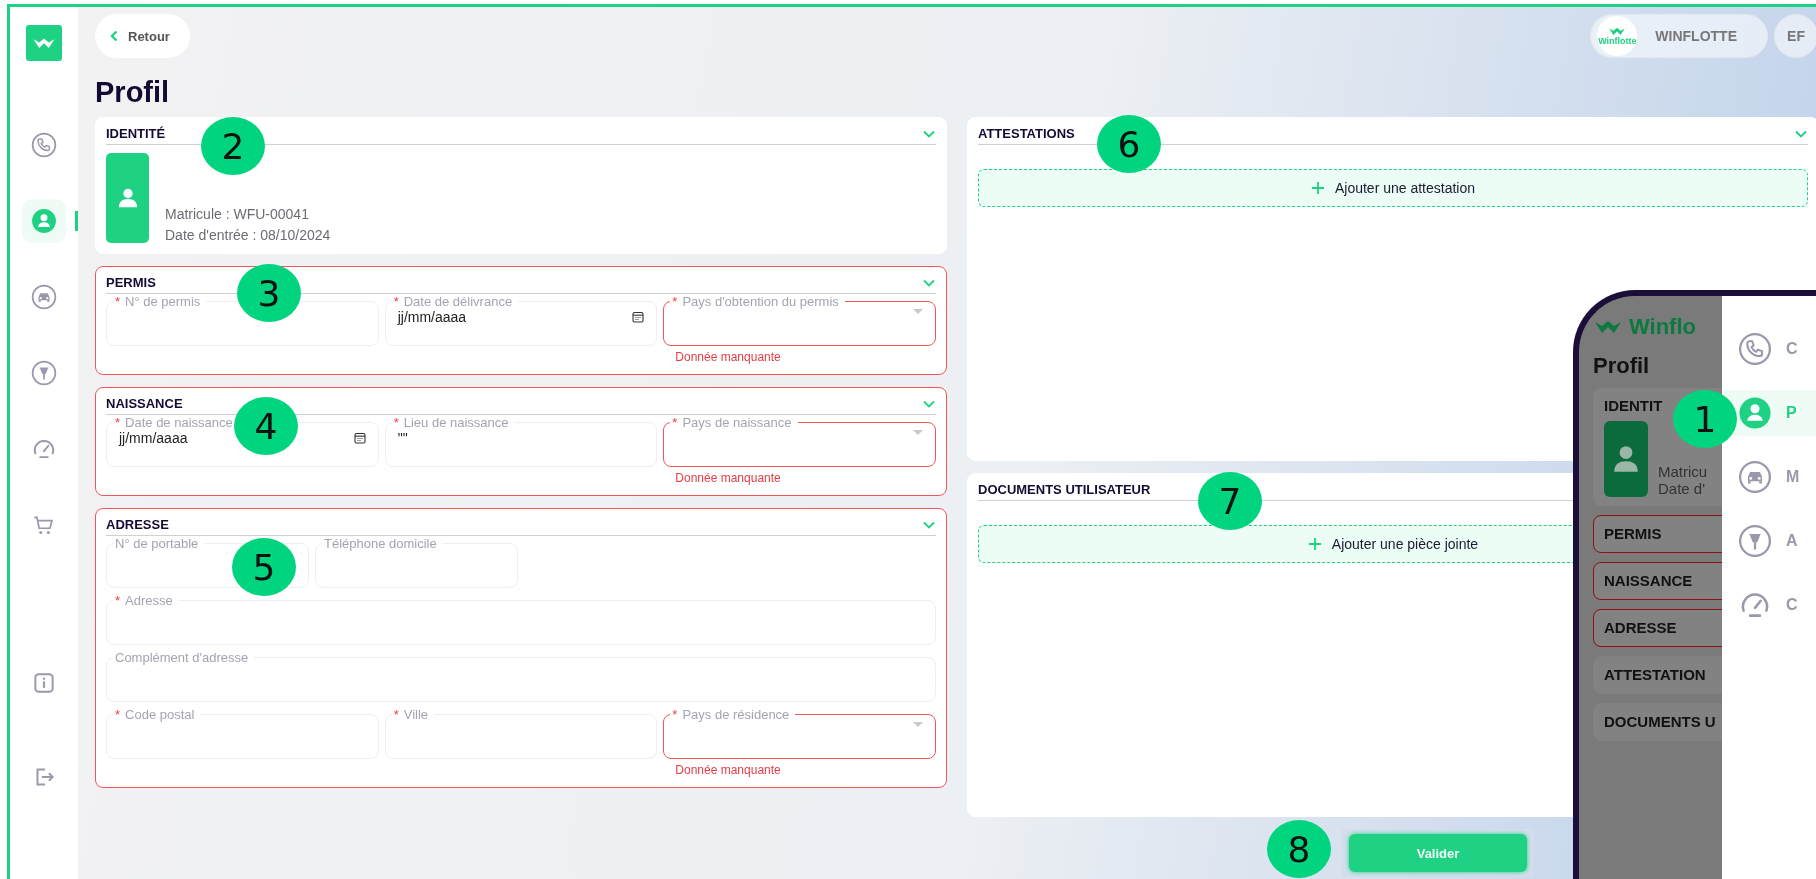  Describe the element at coordinates (1795, 36) in the screenshot. I see `user-avatar: EF` at that location.